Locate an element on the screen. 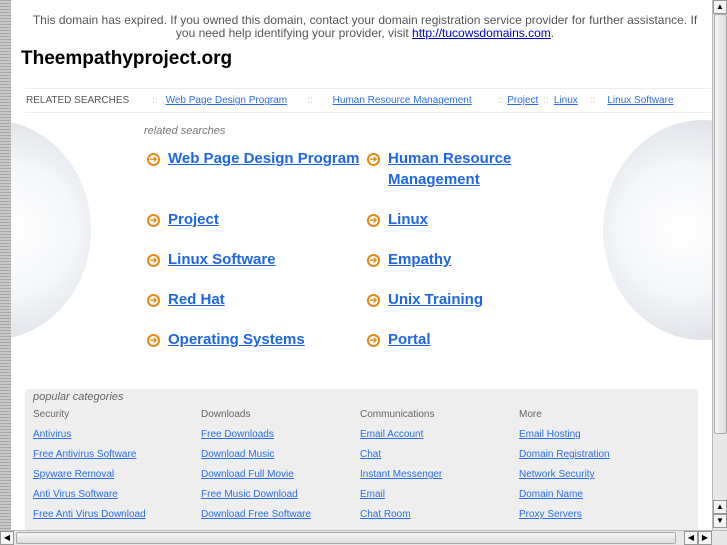  category-link: Free Anti Virus Download is located at coordinates (89, 519).